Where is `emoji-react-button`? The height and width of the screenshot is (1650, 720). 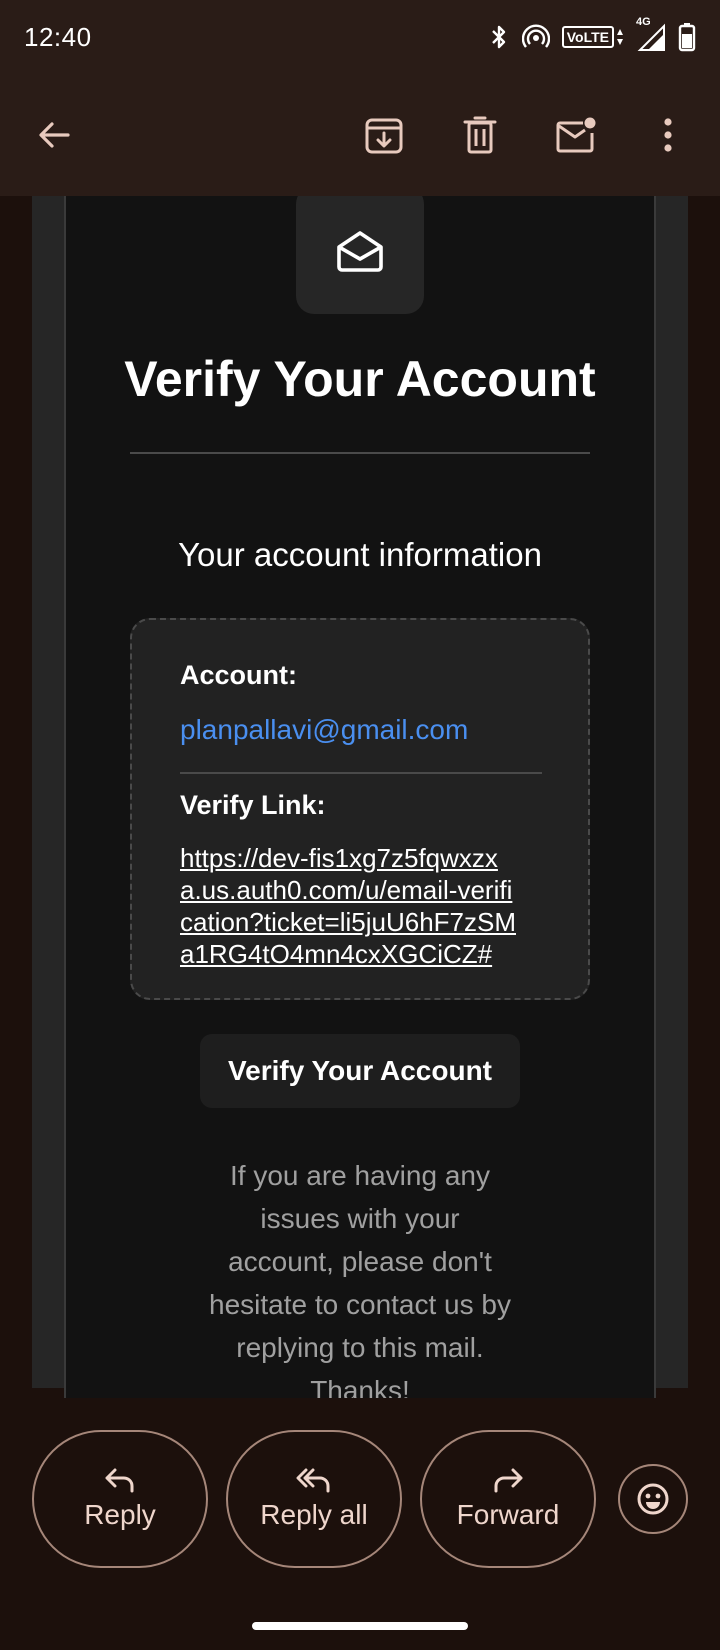
emoji-react-button is located at coordinates (653, 1499).